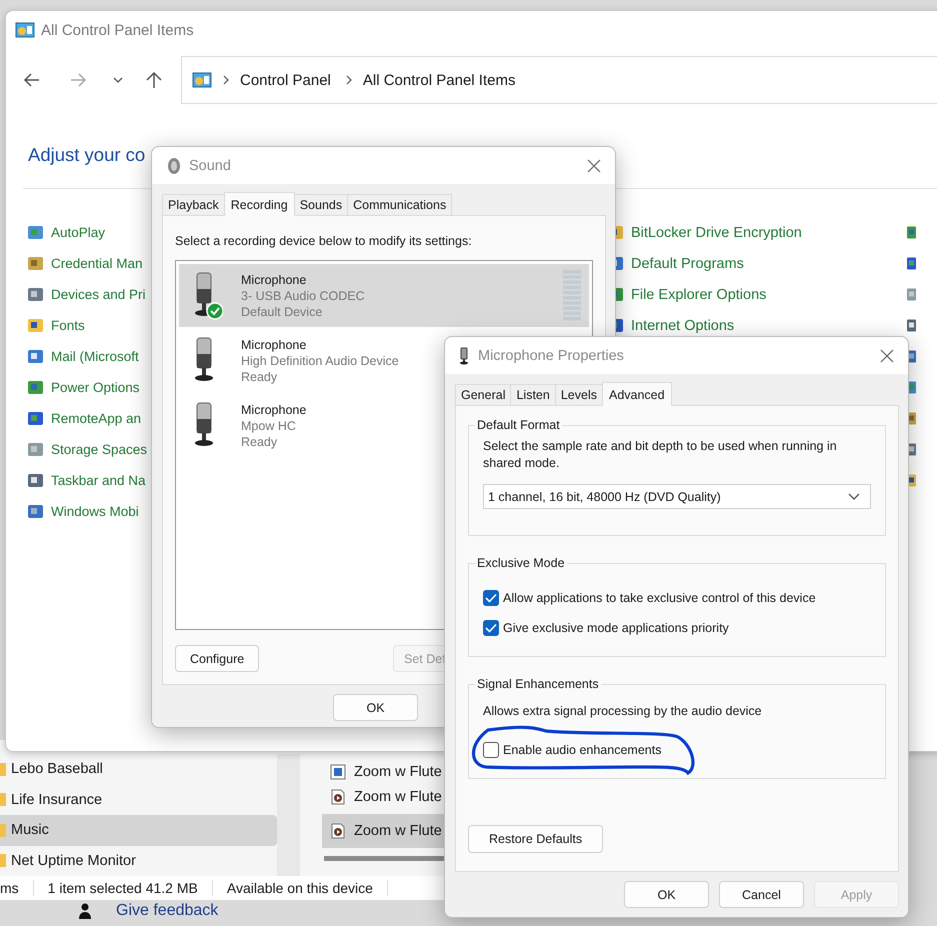  I want to click on restore-defaults-button: Restore Defaults, so click(536, 839).